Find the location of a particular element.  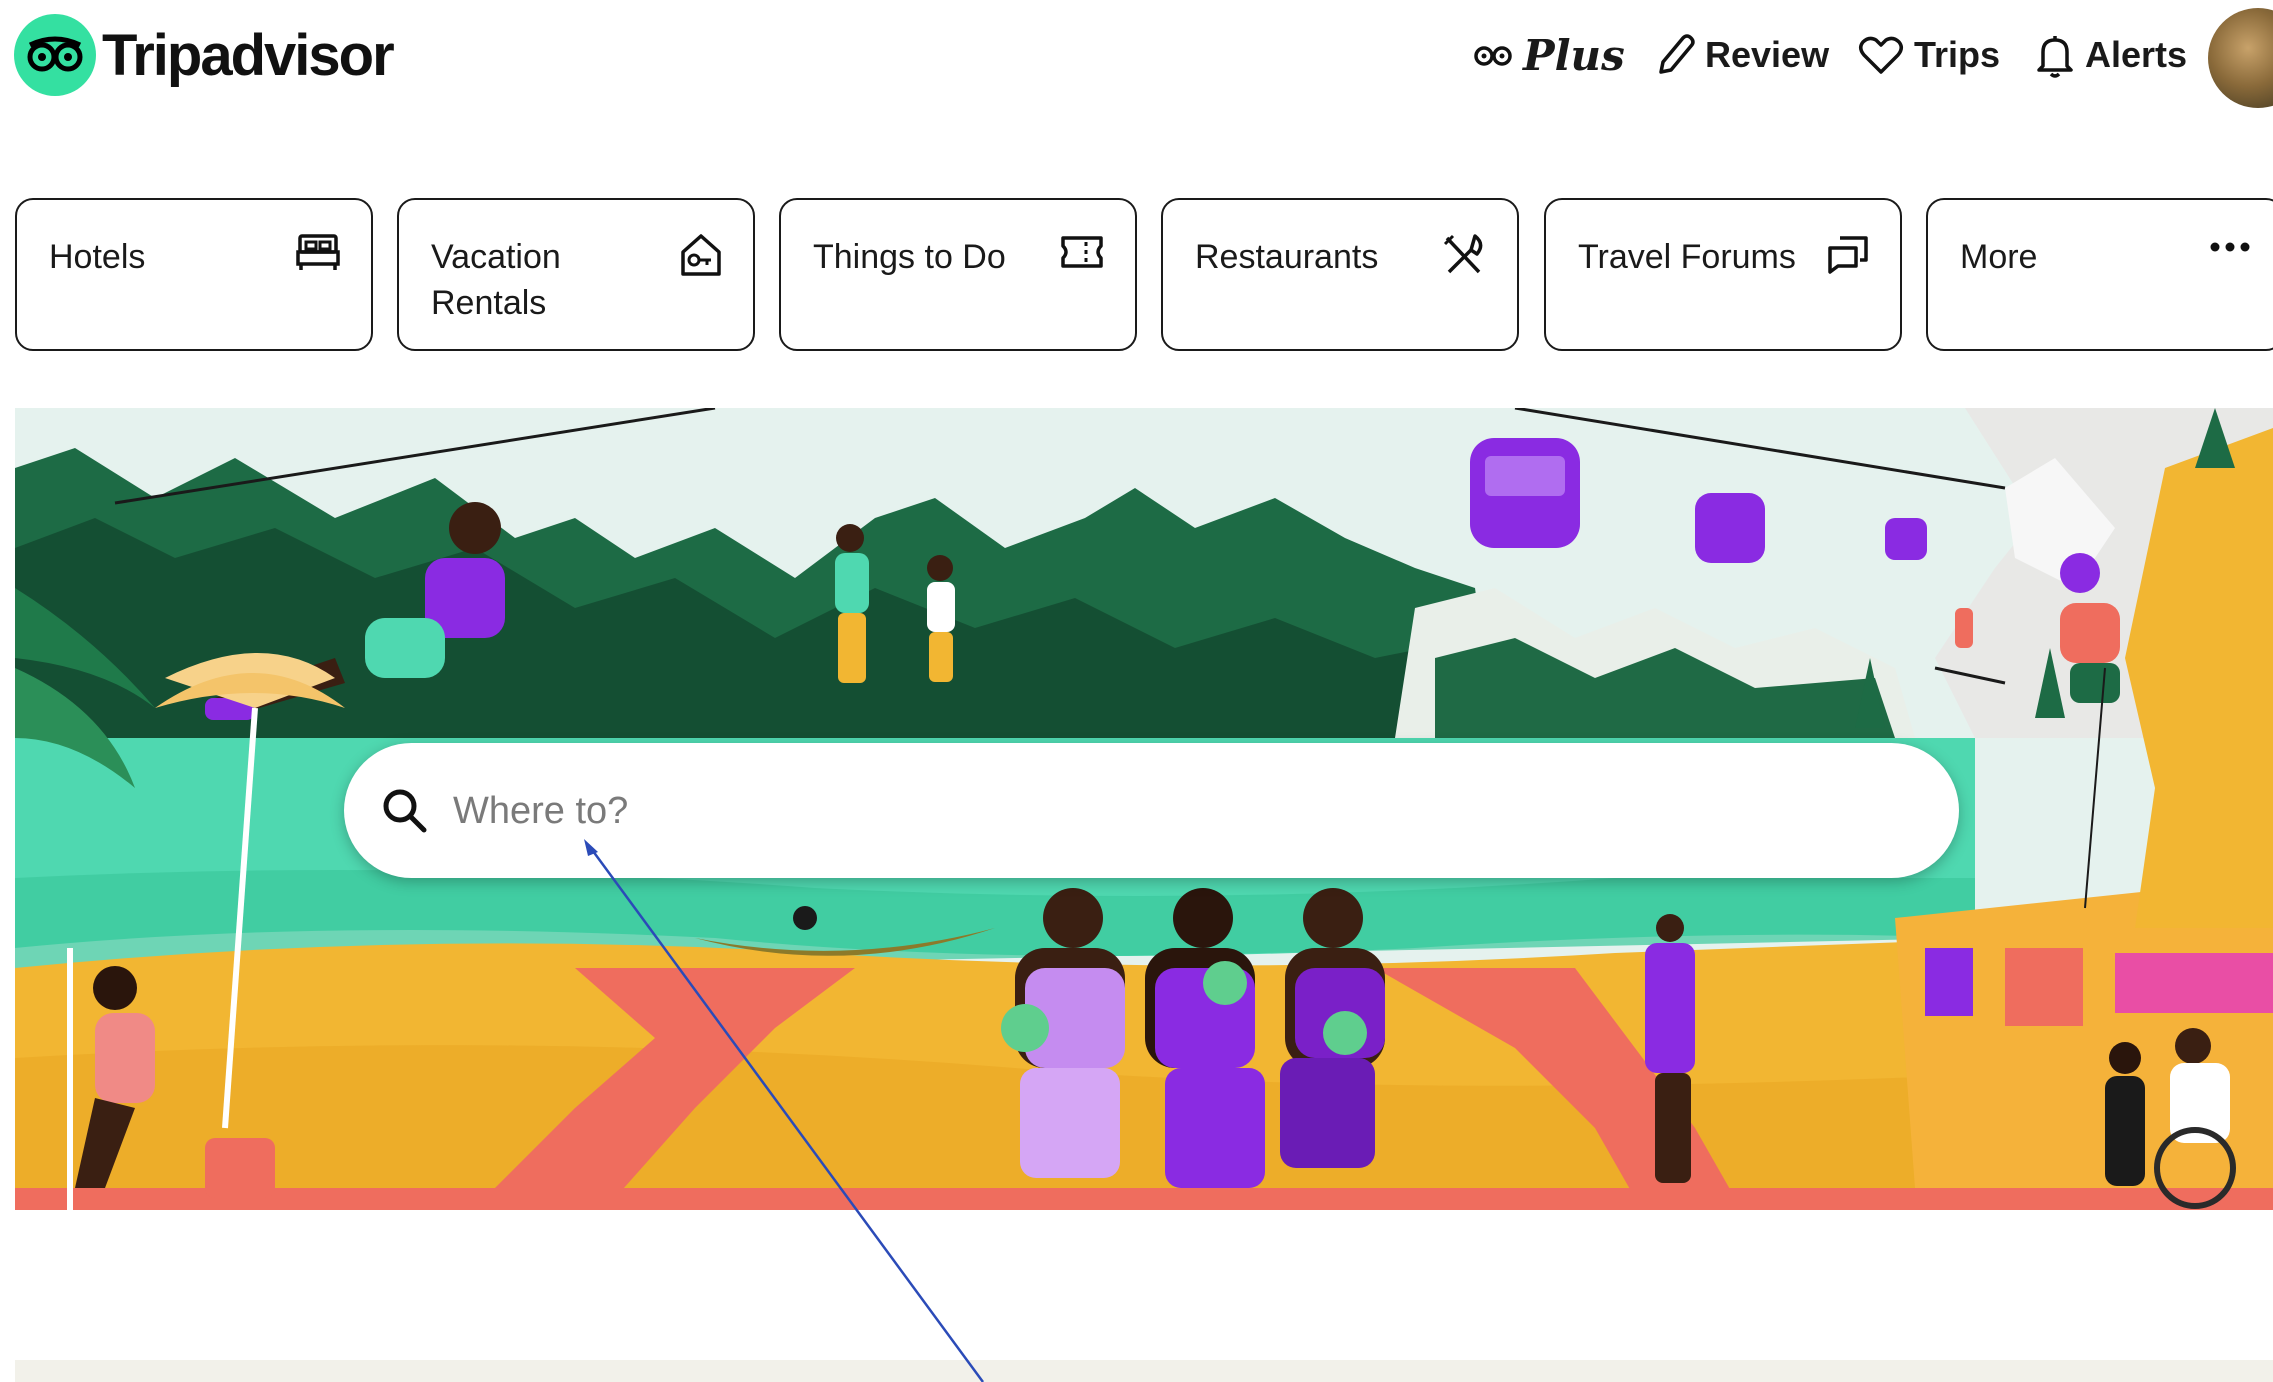

category-vacation-rentals: Vacation Rentals is located at coordinates (576, 274).